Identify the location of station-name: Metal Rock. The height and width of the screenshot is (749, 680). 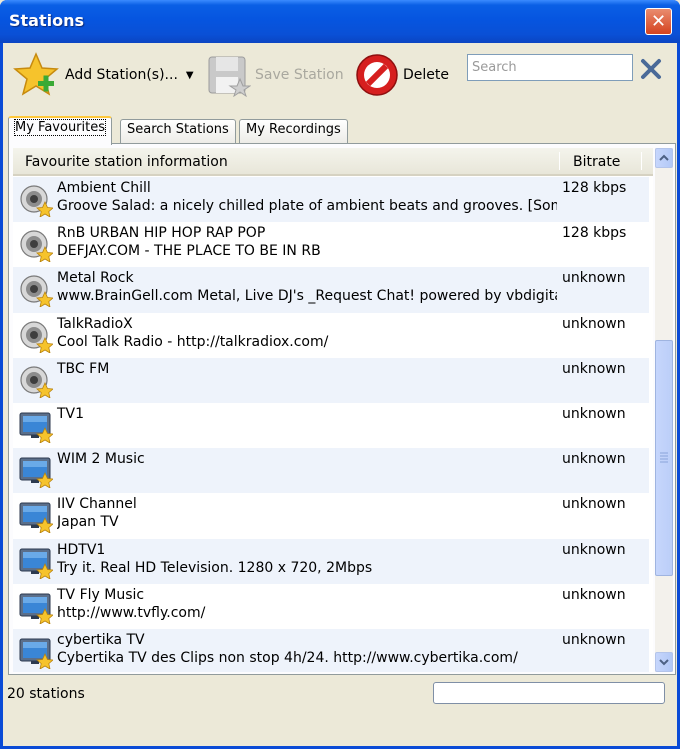
(95, 278).